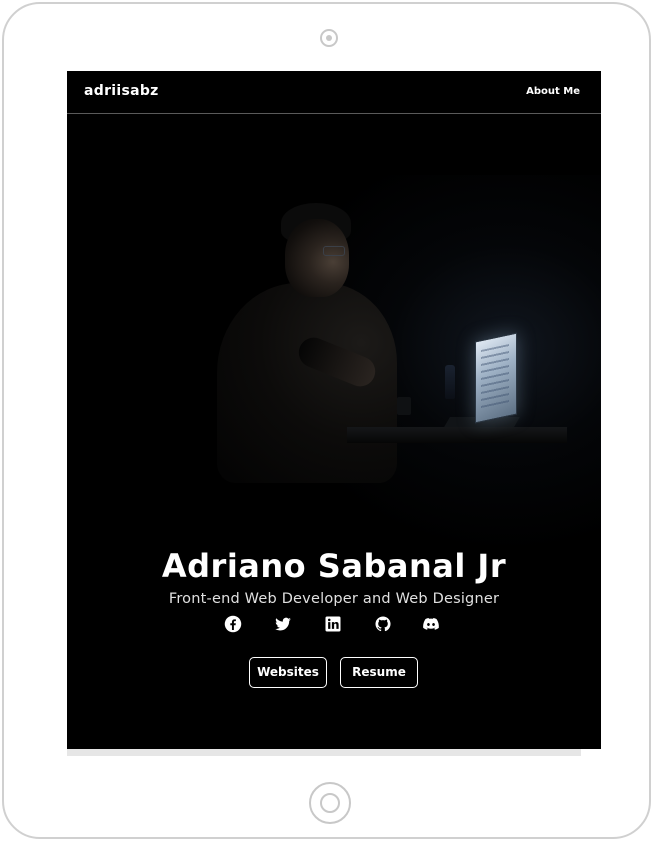  Describe the element at coordinates (330, 803) in the screenshot. I see `home-button` at that location.